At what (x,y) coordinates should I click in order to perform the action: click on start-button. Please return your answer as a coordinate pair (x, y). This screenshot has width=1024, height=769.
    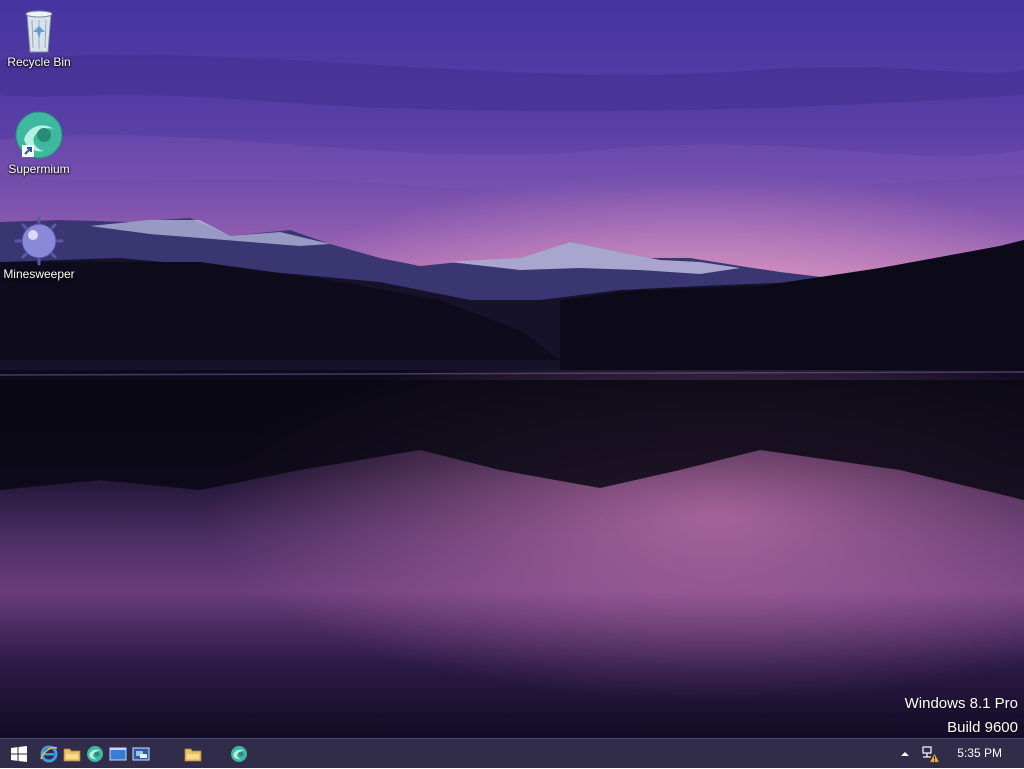
    Looking at the image, I should click on (19, 754).